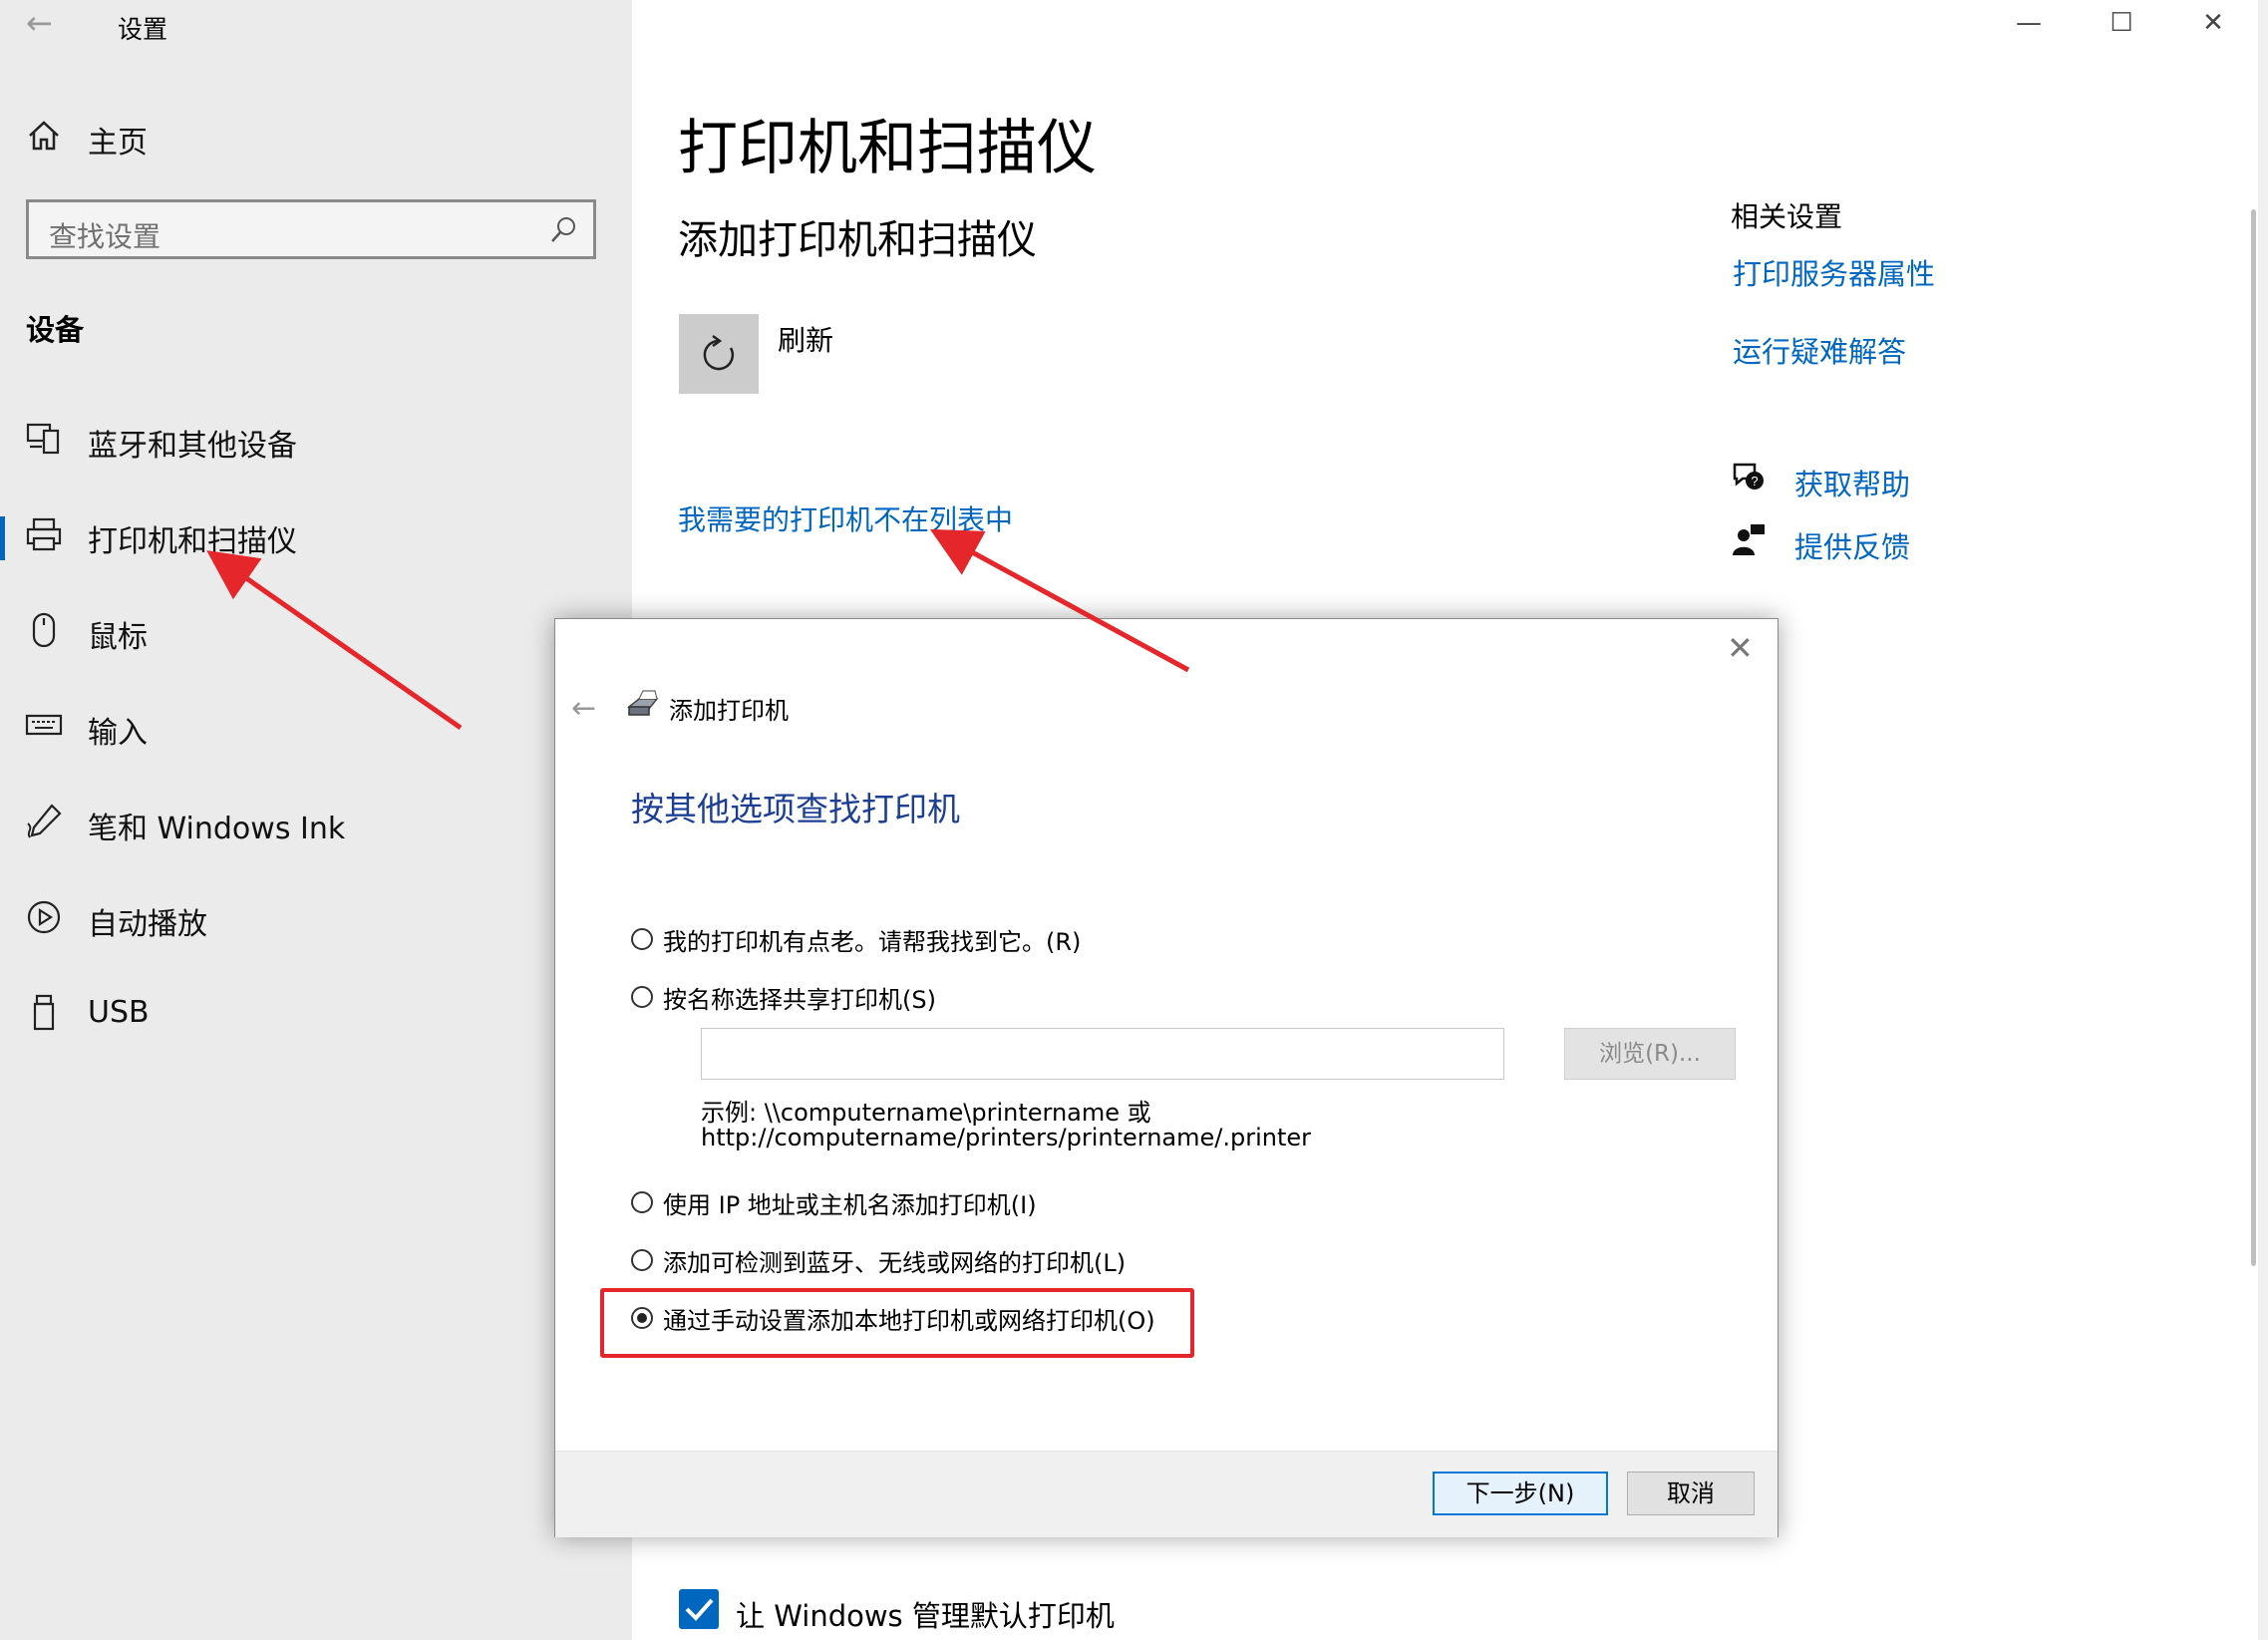  I want to click on sidebar-item-pen: 笔和 Windows Ink, so click(316, 826).